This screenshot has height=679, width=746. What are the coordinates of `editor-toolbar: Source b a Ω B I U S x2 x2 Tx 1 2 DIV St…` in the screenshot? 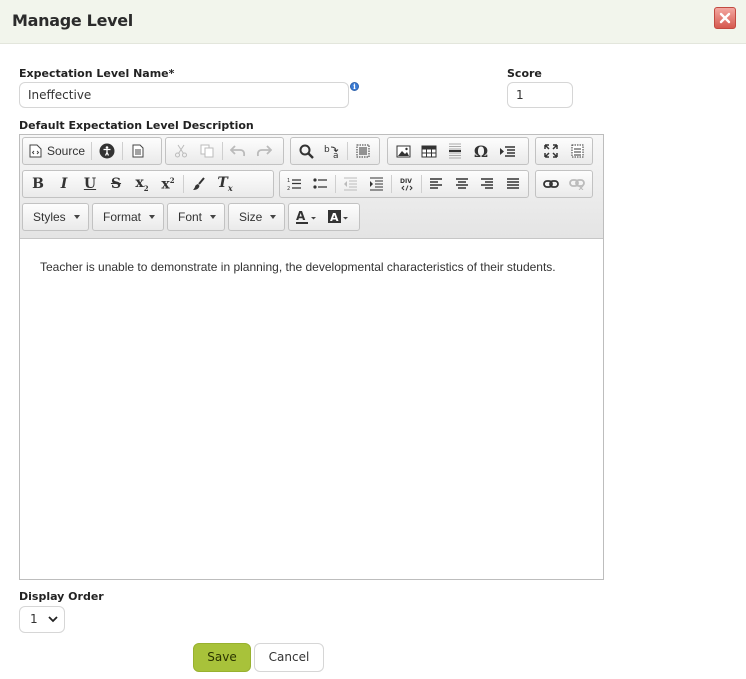 It's located at (311, 187).